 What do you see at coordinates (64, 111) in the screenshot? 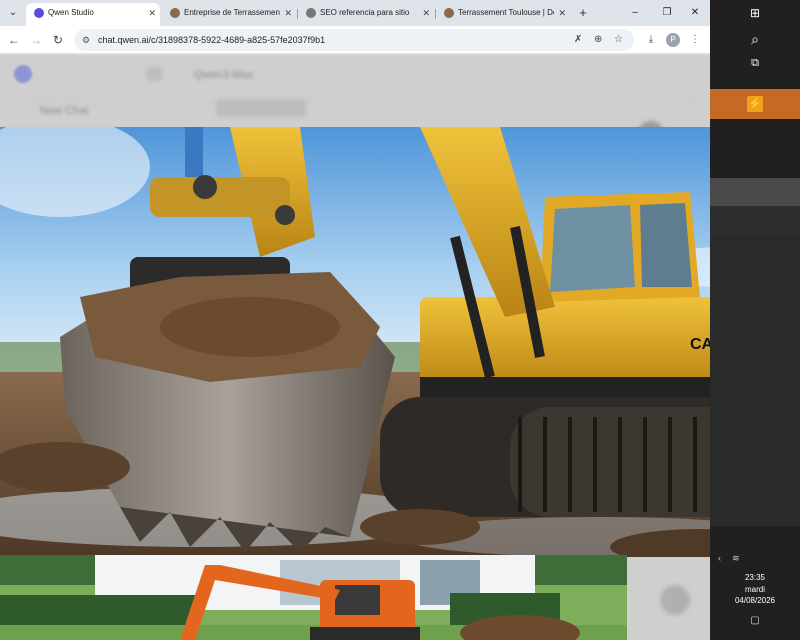
I see `new-chat-label: New Chat` at bounding box center [64, 111].